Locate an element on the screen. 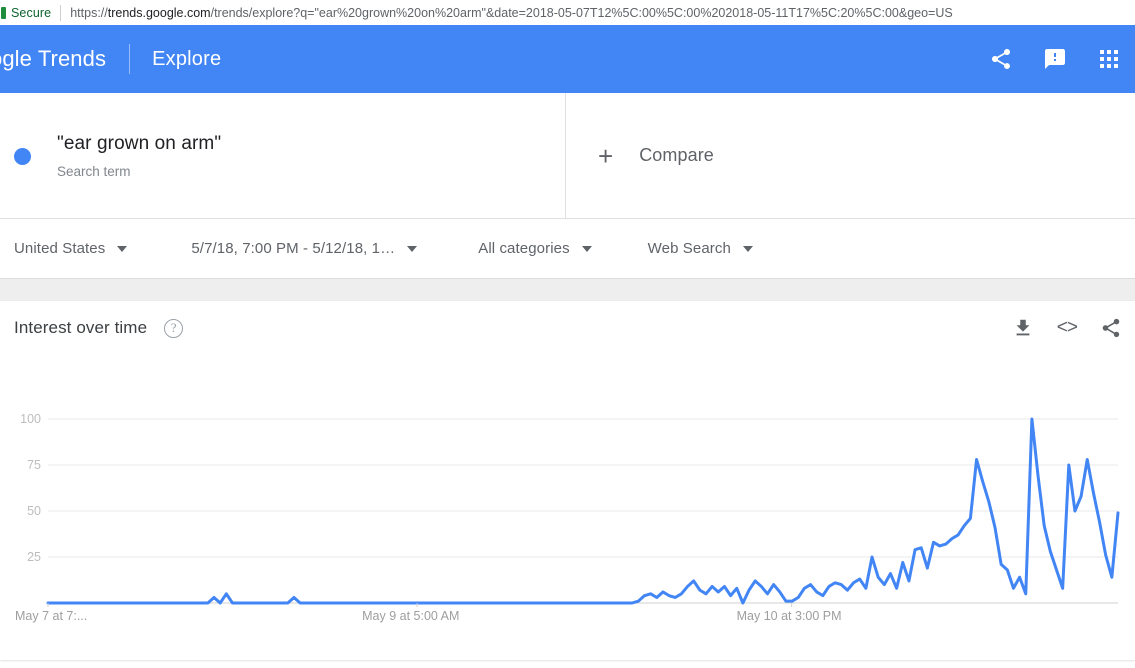 The height and width of the screenshot is (668, 1135). page-title: Interest over time is located at coordinates (81, 327).